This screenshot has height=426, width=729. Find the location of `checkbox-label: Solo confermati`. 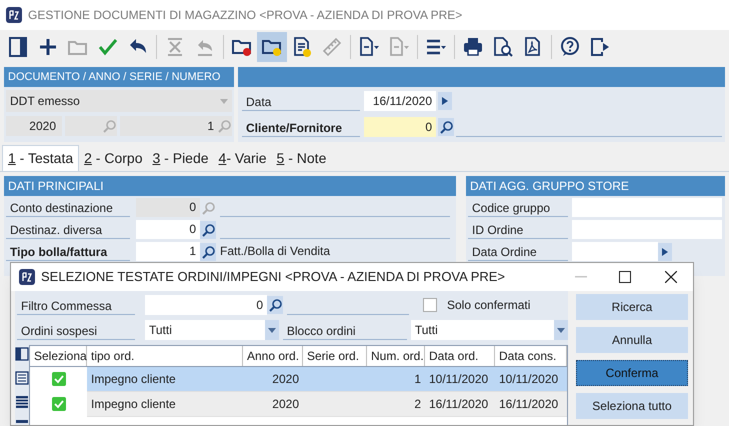

checkbox-label: Solo confermati is located at coordinates (488, 305).